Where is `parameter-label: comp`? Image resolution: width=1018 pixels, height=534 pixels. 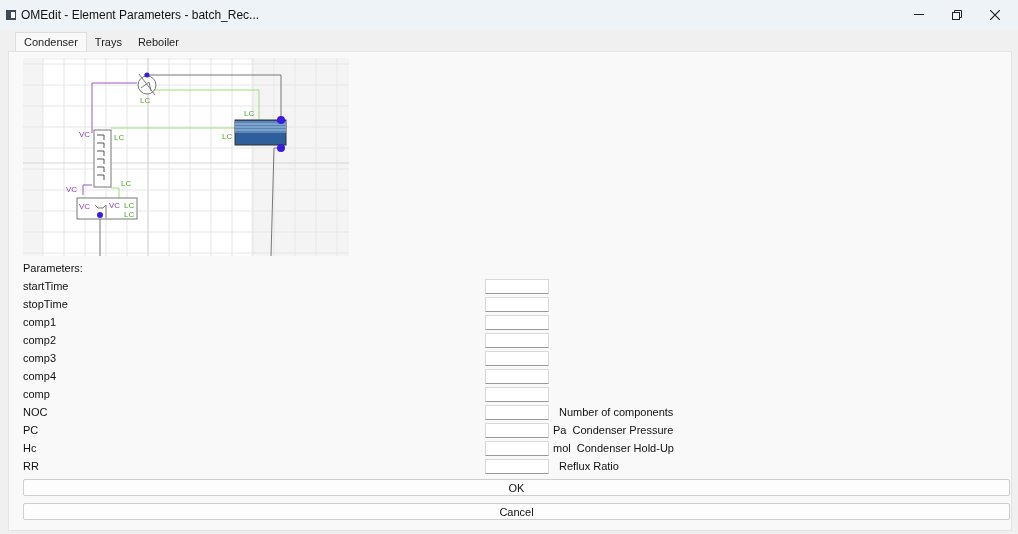
parameter-label: comp is located at coordinates (37, 394).